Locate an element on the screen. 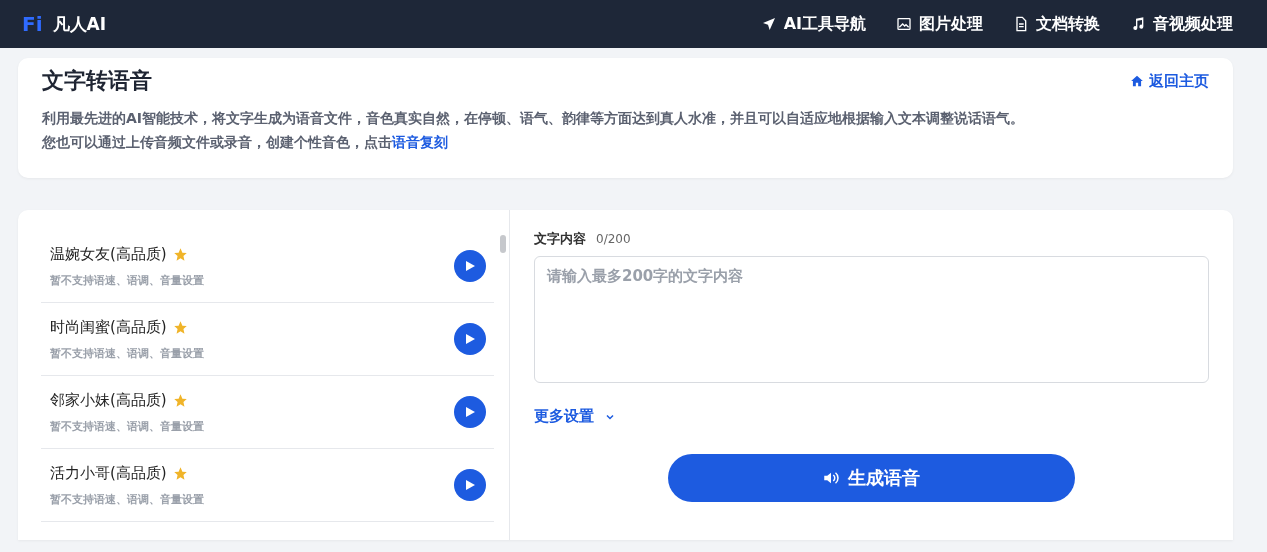  voice-name: 时尚闺蜜(高品质) is located at coordinates (108, 327).